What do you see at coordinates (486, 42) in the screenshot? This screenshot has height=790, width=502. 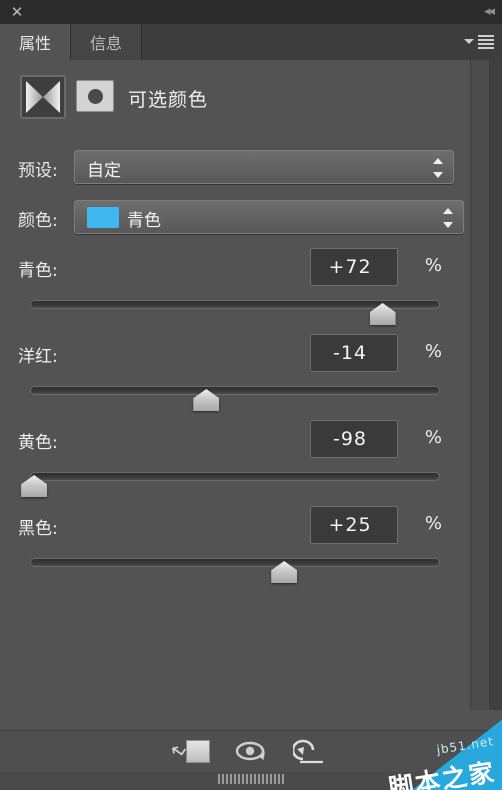 I see `hamburger-icon` at bounding box center [486, 42].